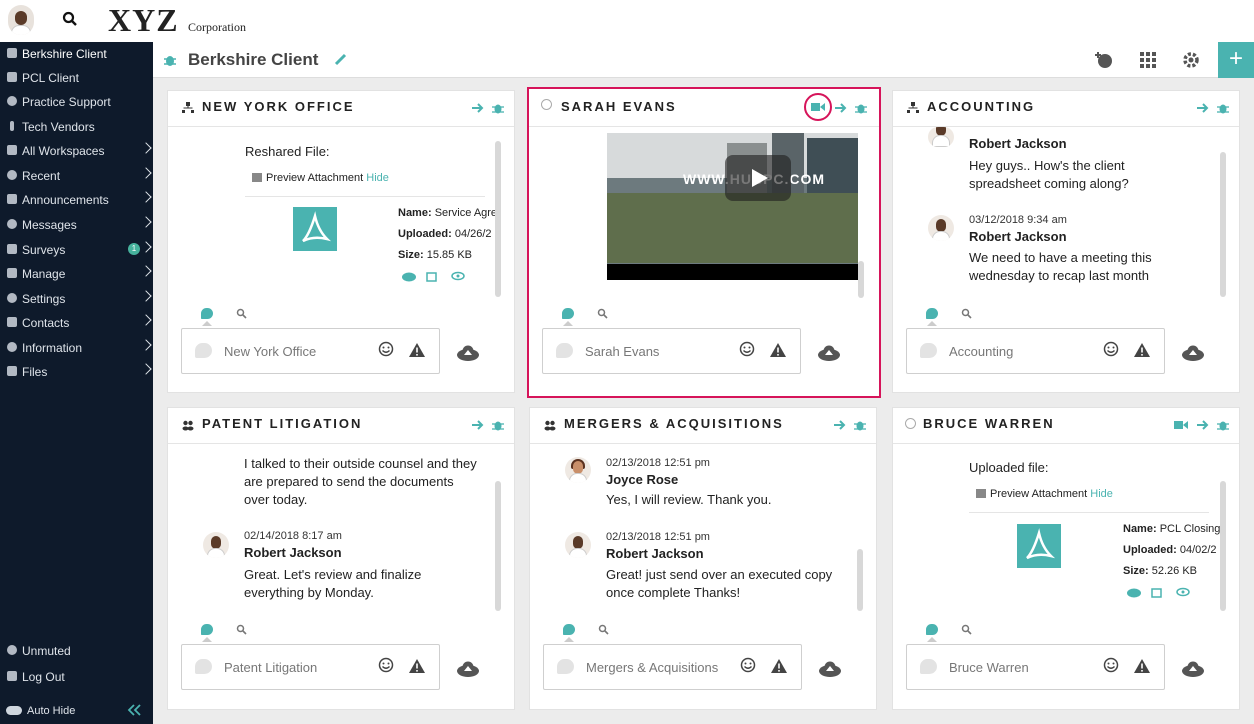  I want to click on collapse-sidebar-icon, so click(134, 710).